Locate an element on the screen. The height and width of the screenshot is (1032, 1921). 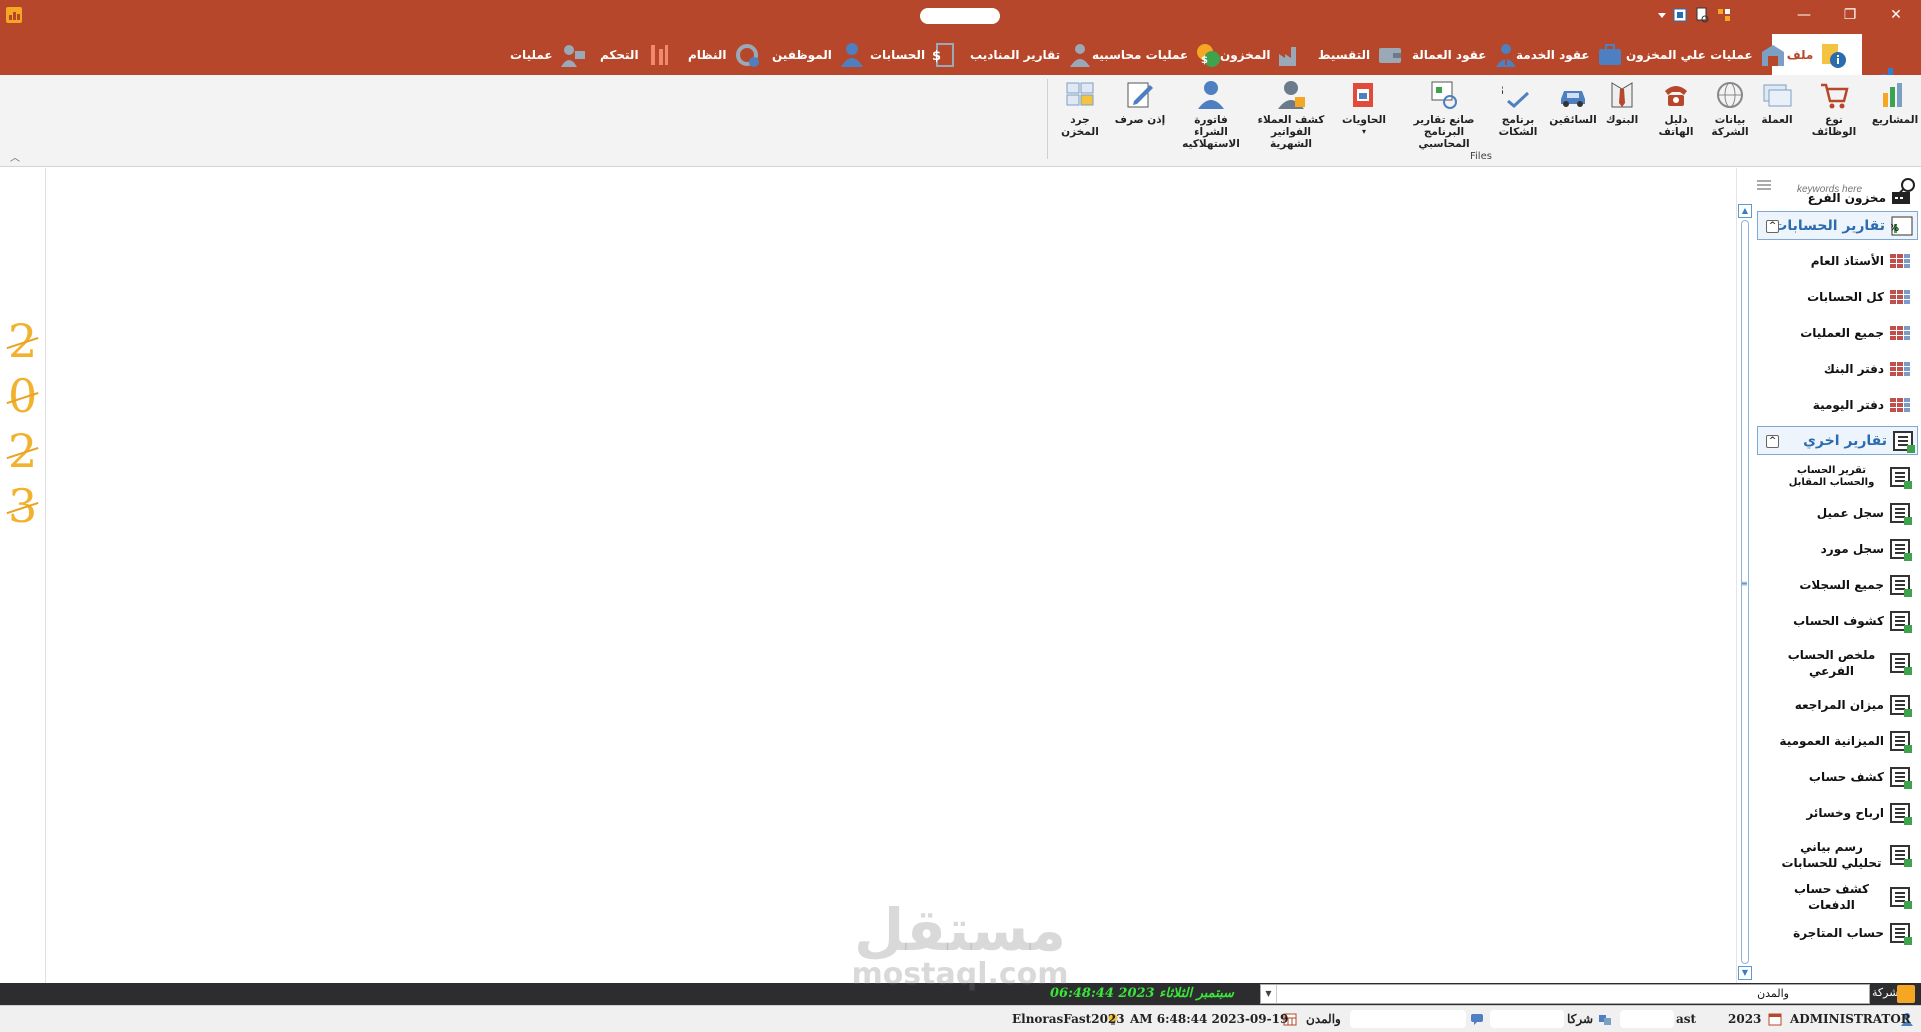
ribbon-purchase-invoice-button: فاتورة الشراء الاستهلاكيه is located at coordinates (1211, 114).